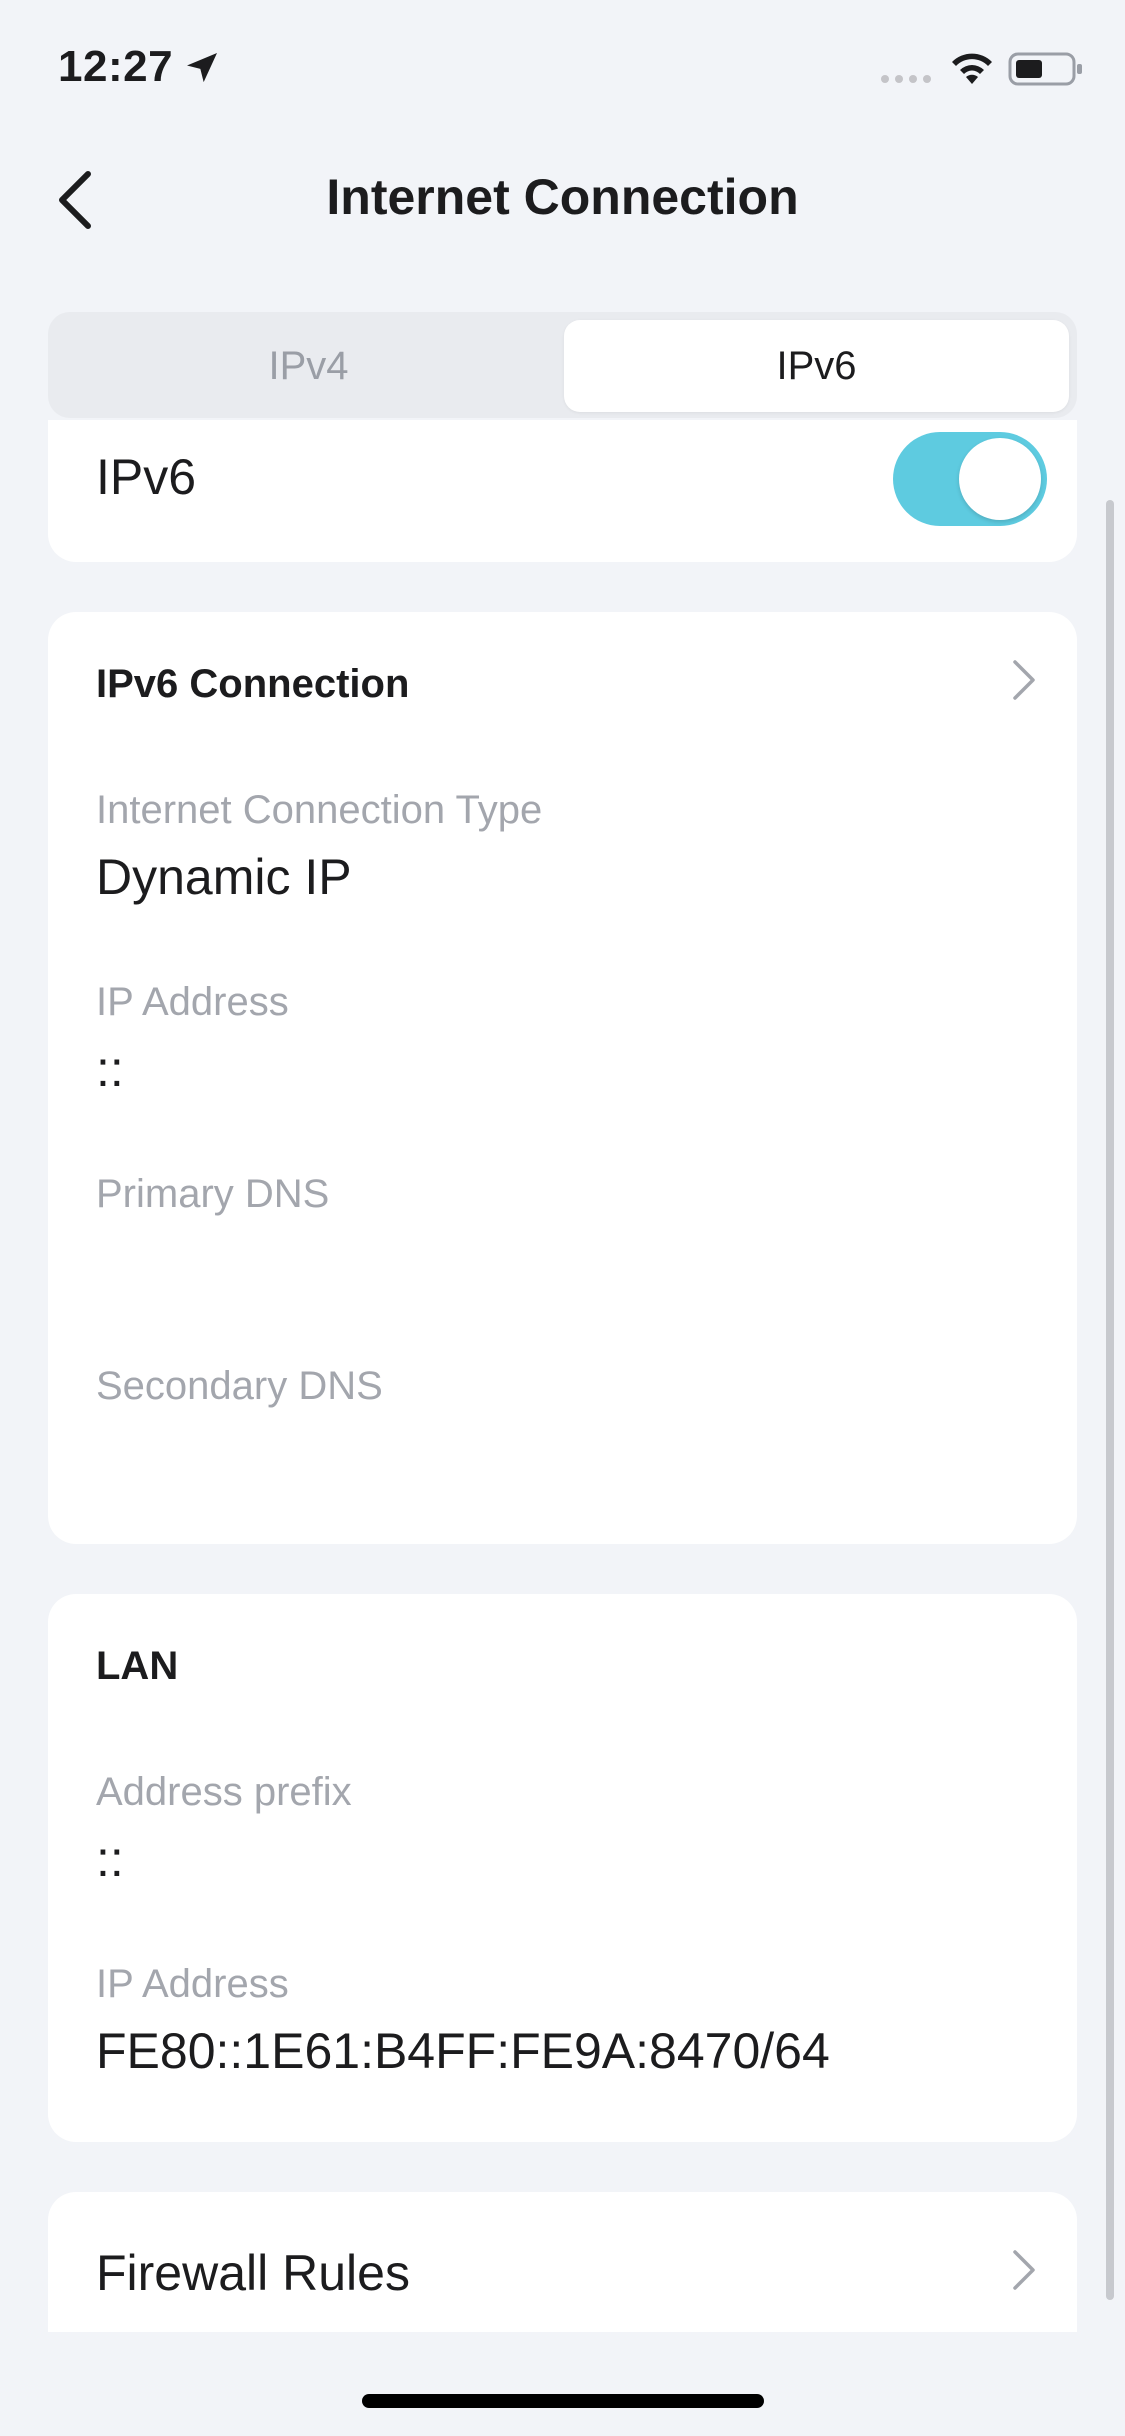 This screenshot has height=2436, width=1125. Describe the element at coordinates (562, 70) in the screenshot. I see `status-bar: 12:27` at that location.